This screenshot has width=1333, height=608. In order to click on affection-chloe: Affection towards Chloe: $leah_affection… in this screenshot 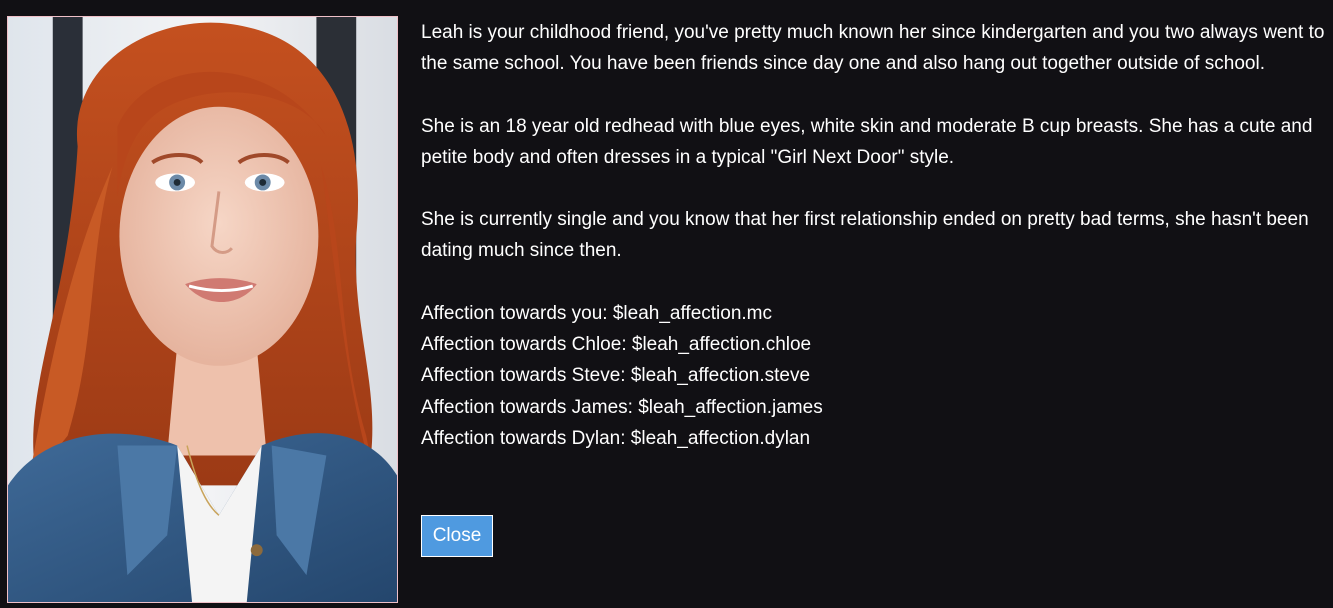, I will do `click(616, 345)`.